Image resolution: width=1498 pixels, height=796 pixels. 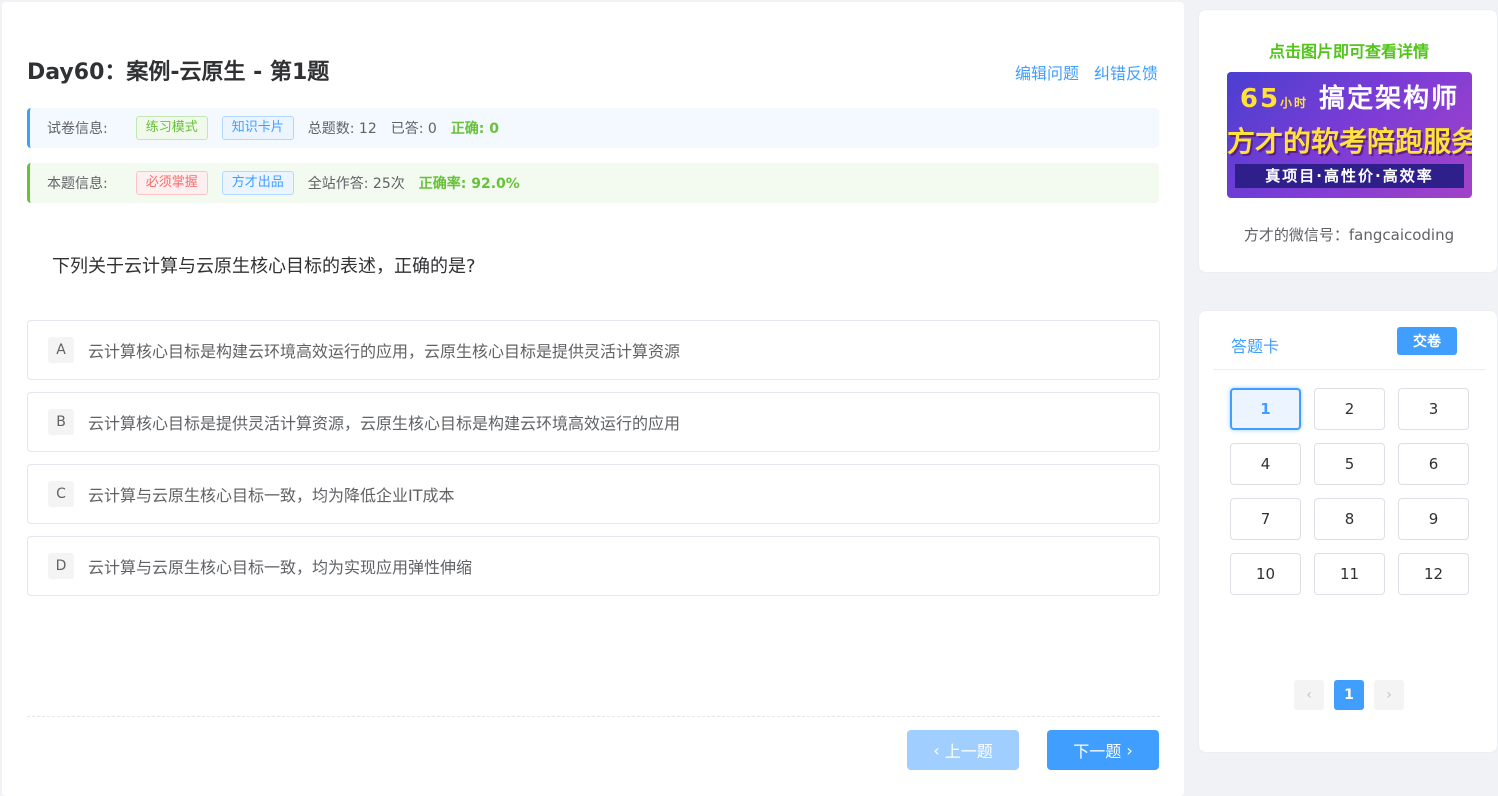 I want to click on total-count: 总题数: 12, so click(x=342, y=129).